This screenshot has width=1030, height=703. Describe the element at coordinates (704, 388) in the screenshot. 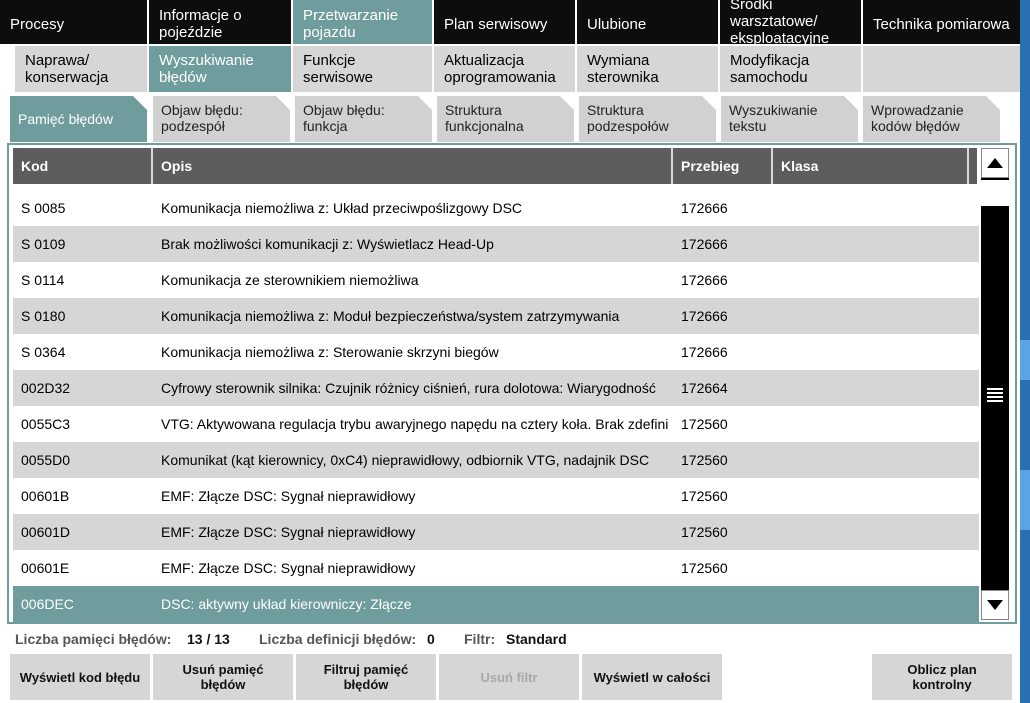

I see `cell-przebieg: 172664` at that location.